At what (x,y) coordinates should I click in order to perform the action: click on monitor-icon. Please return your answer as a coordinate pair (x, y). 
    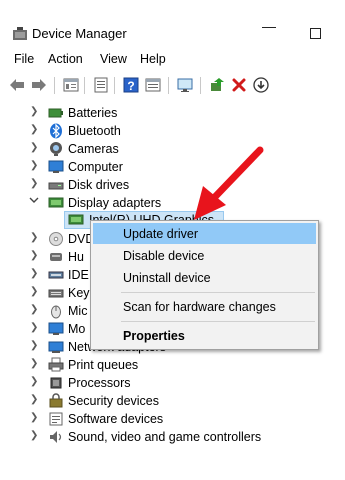
    Looking at the image, I should click on (56, 329).